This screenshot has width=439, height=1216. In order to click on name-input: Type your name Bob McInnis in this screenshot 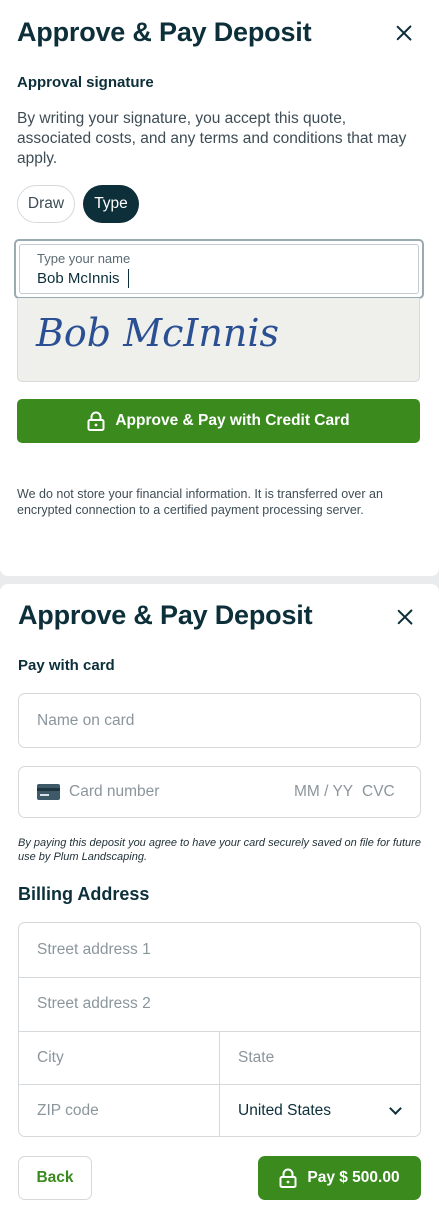, I will do `click(219, 269)`.